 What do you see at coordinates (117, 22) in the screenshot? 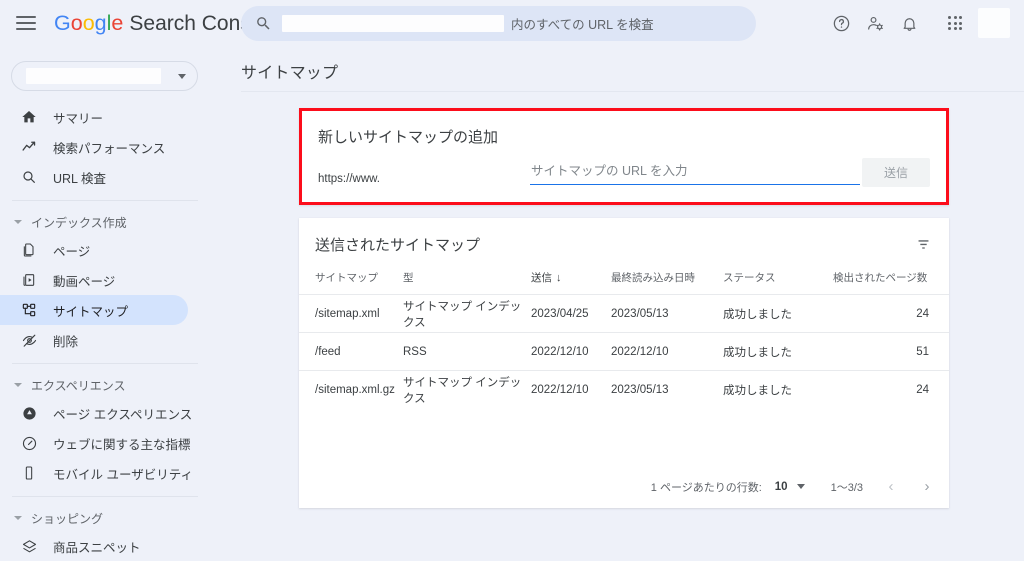
I see `logo-letter-e: e` at bounding box center [117, 22].